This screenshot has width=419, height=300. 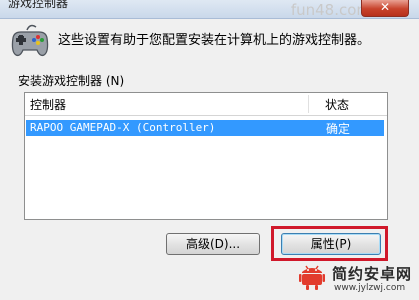 What do you see at coordinates (329, 243) in the screenshot?
I see `highlight-annotation` at bounding box center [329, 243].